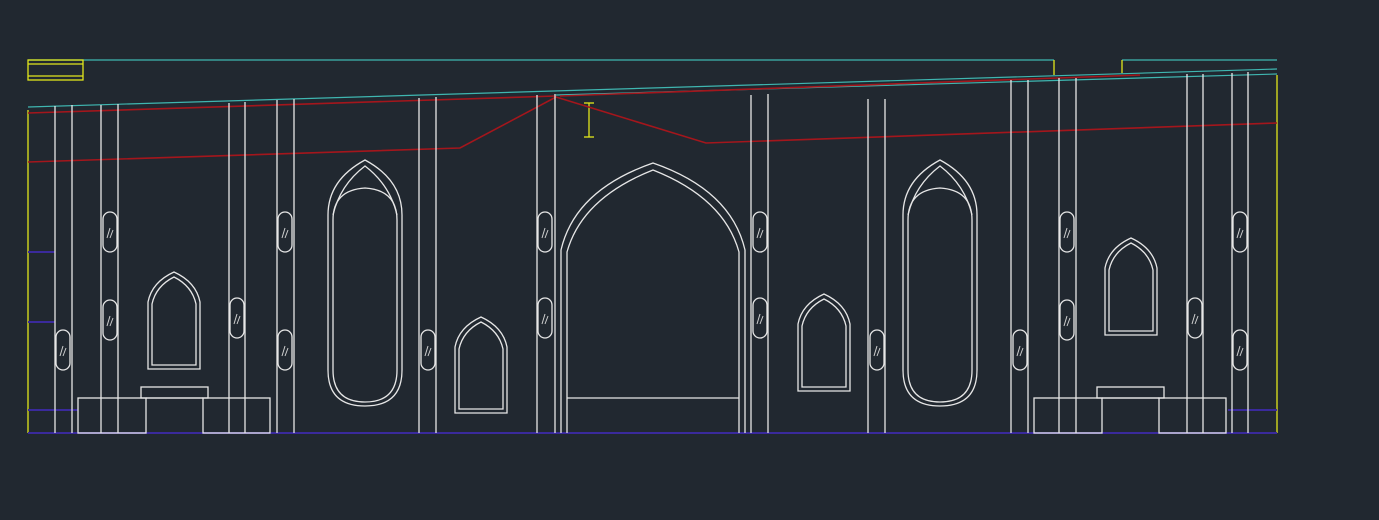 The height and width of the screenshot is (520, 1379). I want to click on counter-blocks, so click(652, 410).